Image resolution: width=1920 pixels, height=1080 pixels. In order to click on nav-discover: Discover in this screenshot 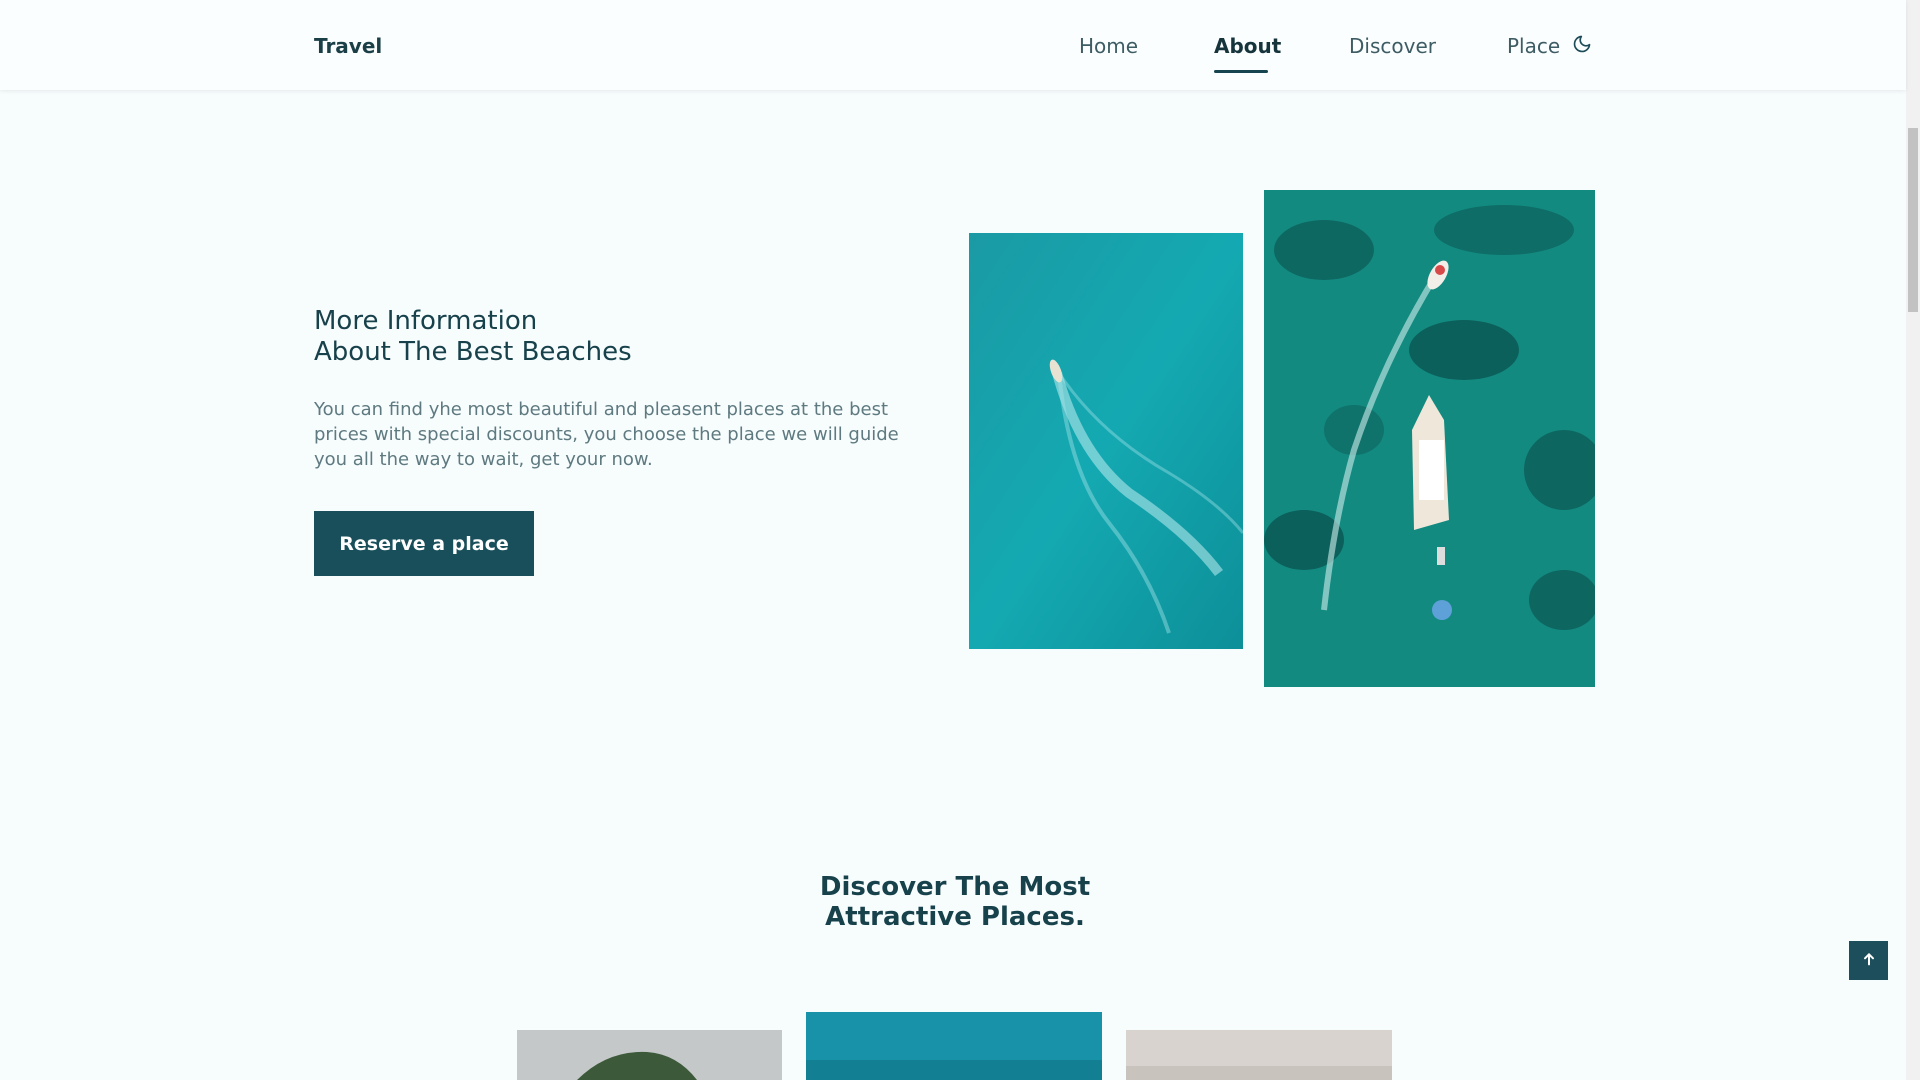, I will do `click(1392, 46)`.